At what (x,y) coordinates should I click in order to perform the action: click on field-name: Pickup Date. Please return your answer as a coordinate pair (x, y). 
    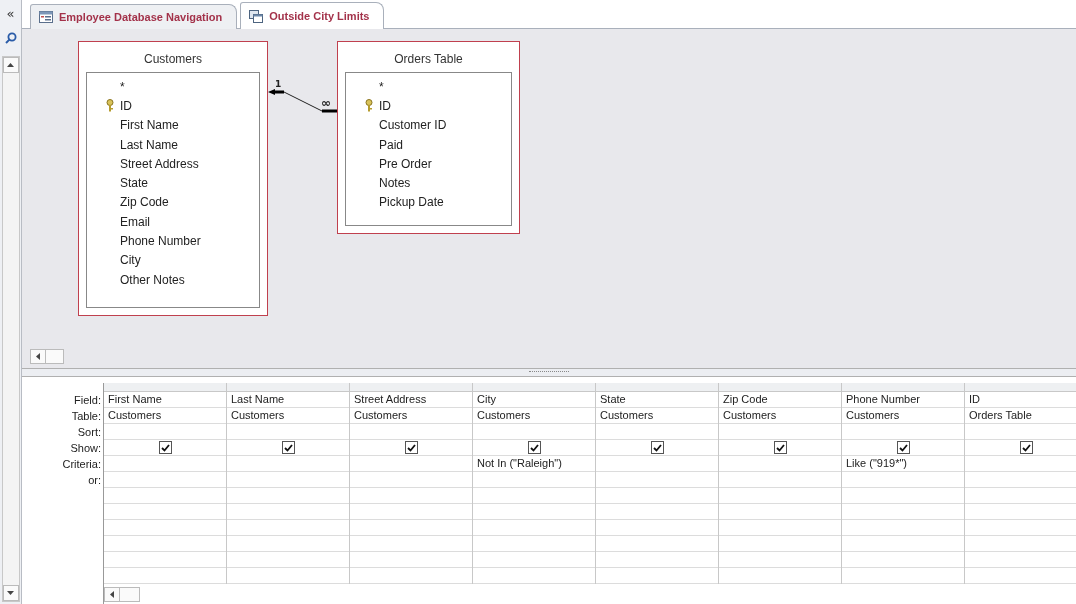
    Looking at the image, I should click on (411, 202).